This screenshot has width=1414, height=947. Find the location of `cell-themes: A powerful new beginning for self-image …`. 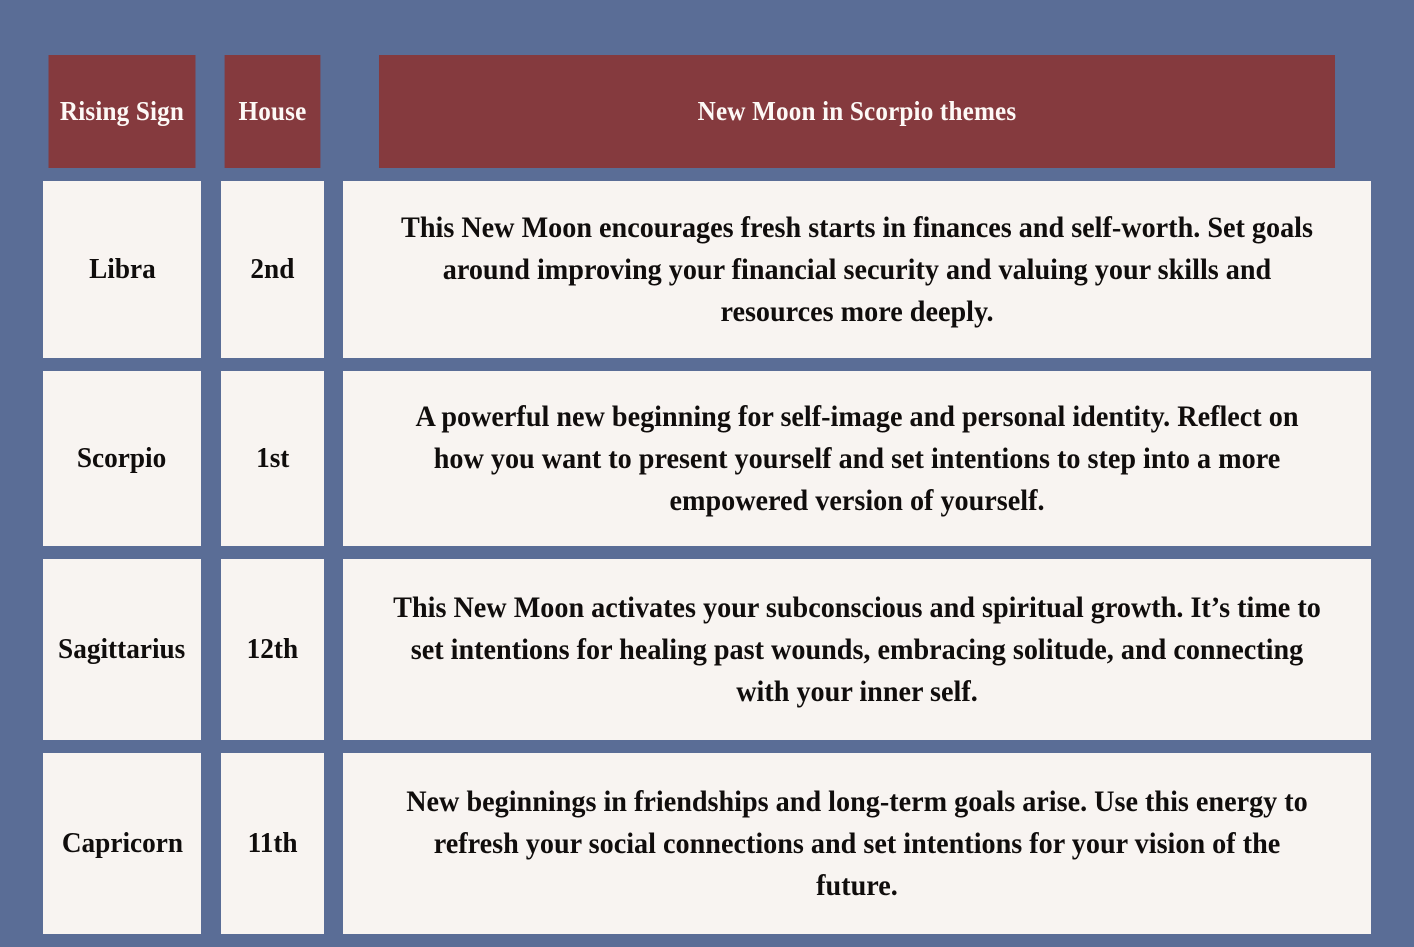

cell-themes: A powerful new beginning for self-image … is located at coordinates (857, 458).